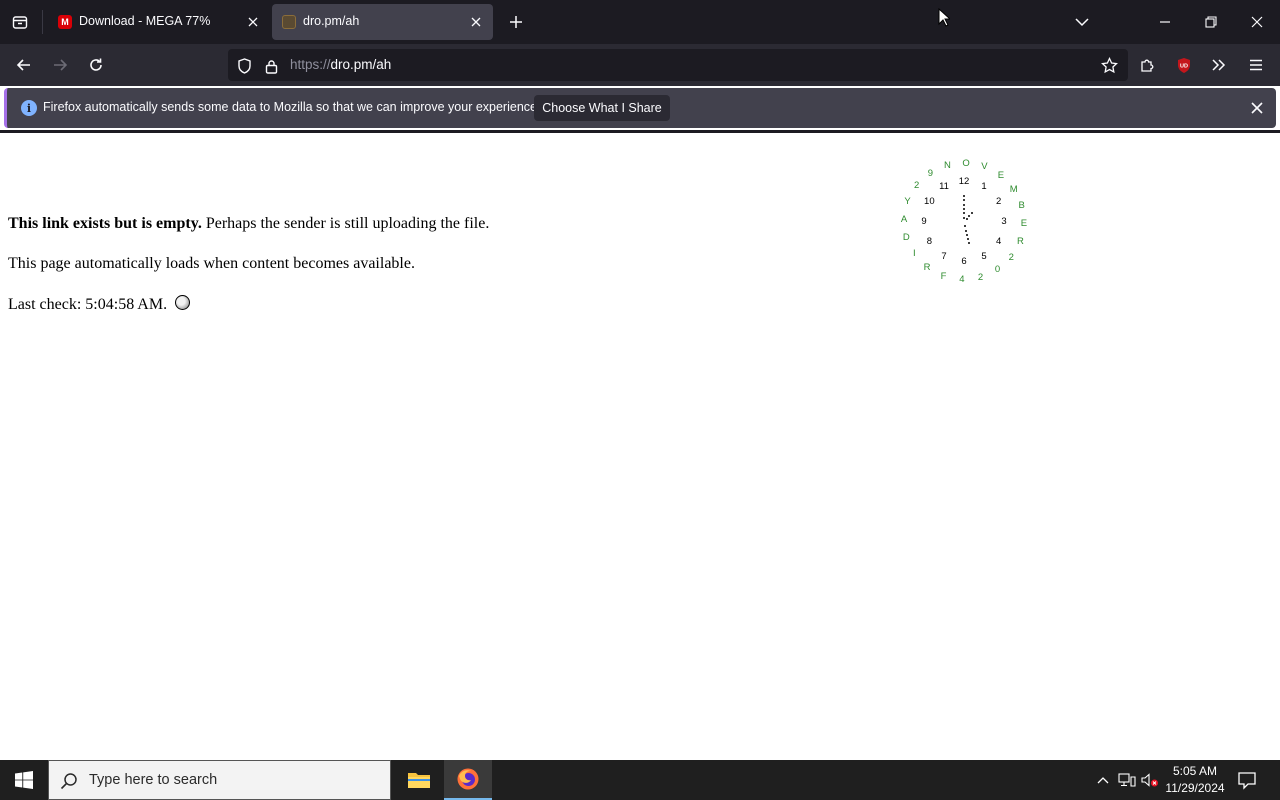 The width and height of the screenshot is (1280, 800). I want to click on browser-titlebar: M Download - MEGA 77% dro.pm/ah, so click(640, 22).